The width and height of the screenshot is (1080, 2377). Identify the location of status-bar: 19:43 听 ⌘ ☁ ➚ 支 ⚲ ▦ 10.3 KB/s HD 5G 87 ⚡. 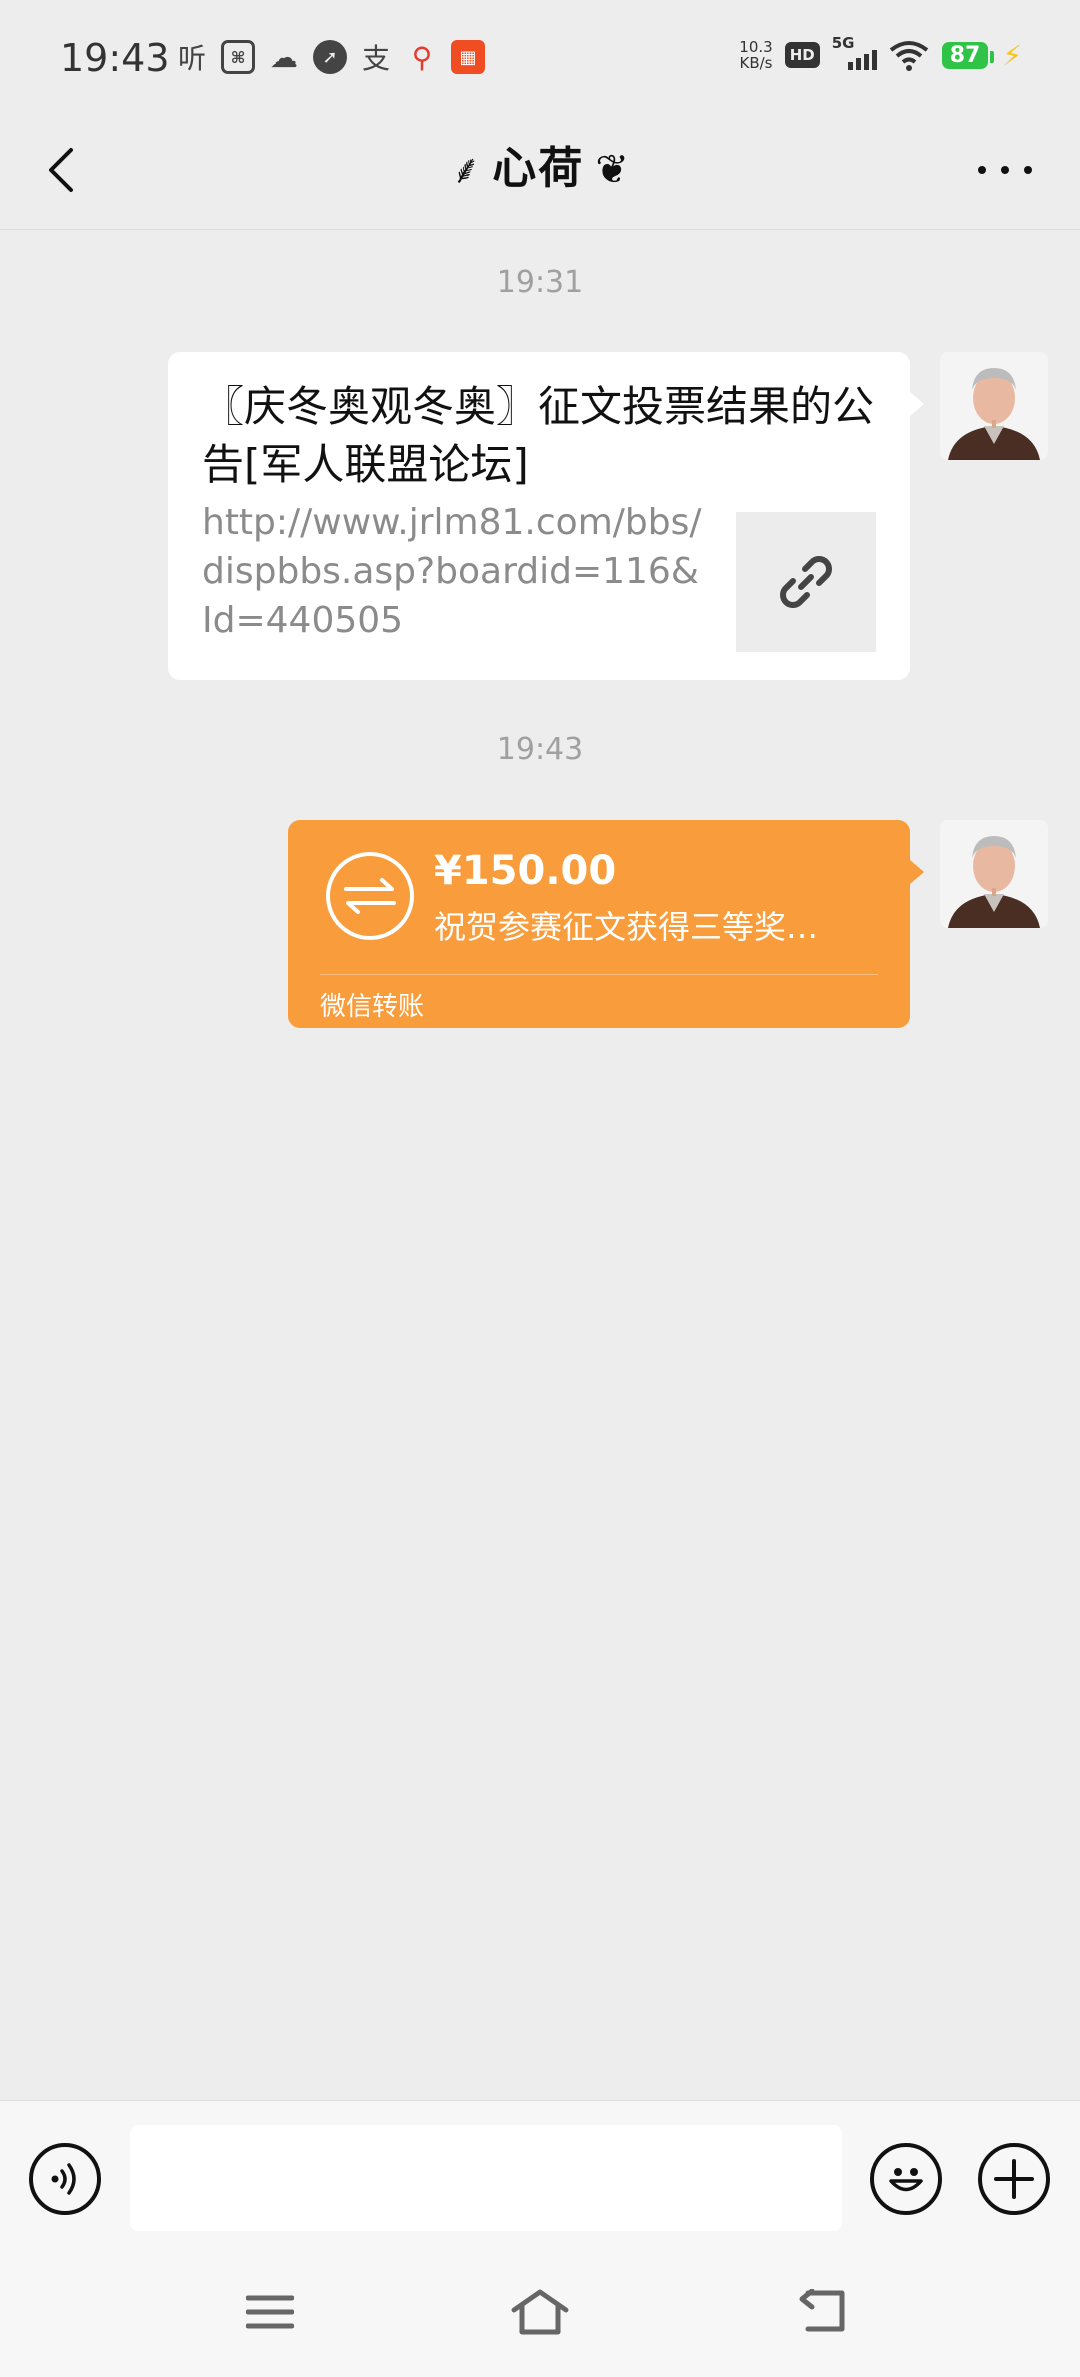
(540, 55).